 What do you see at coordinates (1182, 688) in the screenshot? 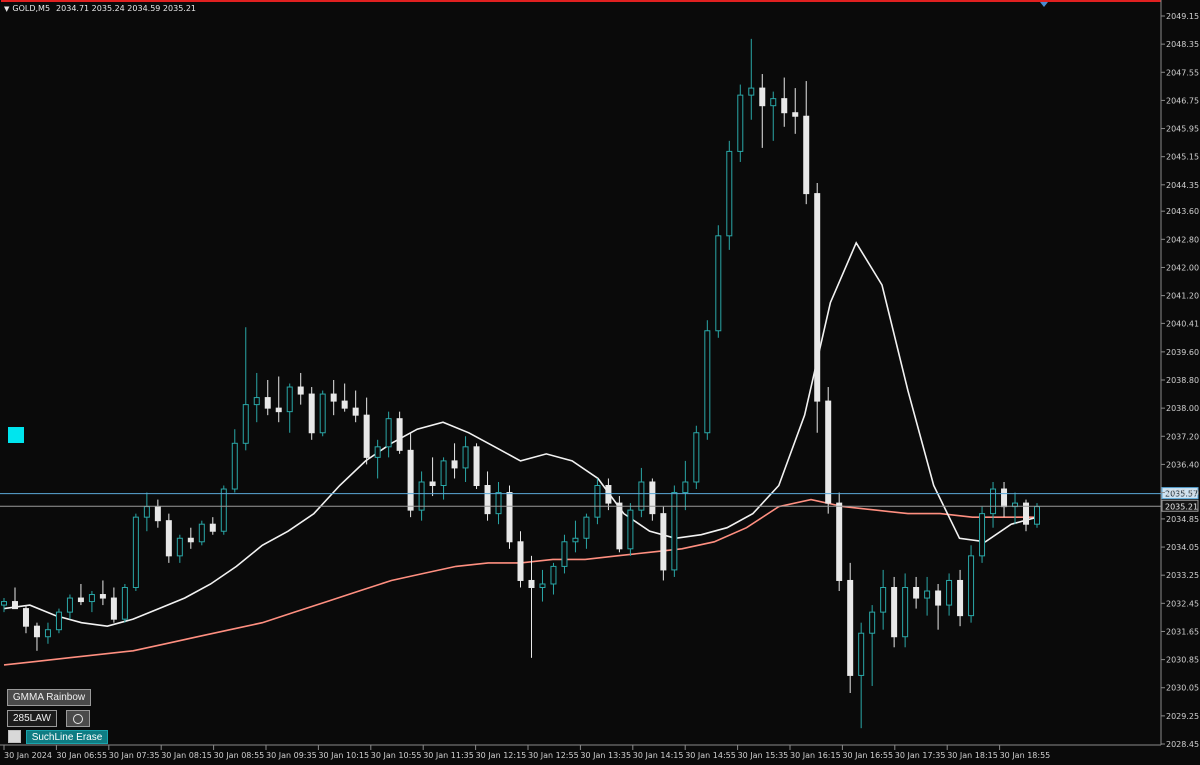
I see `price-tick-label: 2030.05` at bounding box center [1182, 688].